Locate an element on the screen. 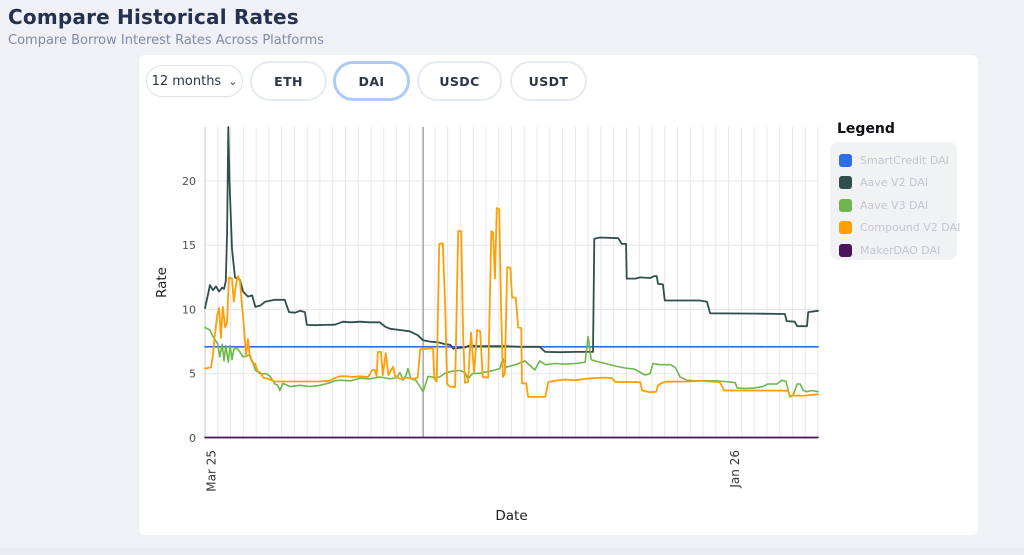 Image resolution: width=1024 pixels, height=555 pixels. y-axis-tick-label: 0 is located at coordinates (192, 438).